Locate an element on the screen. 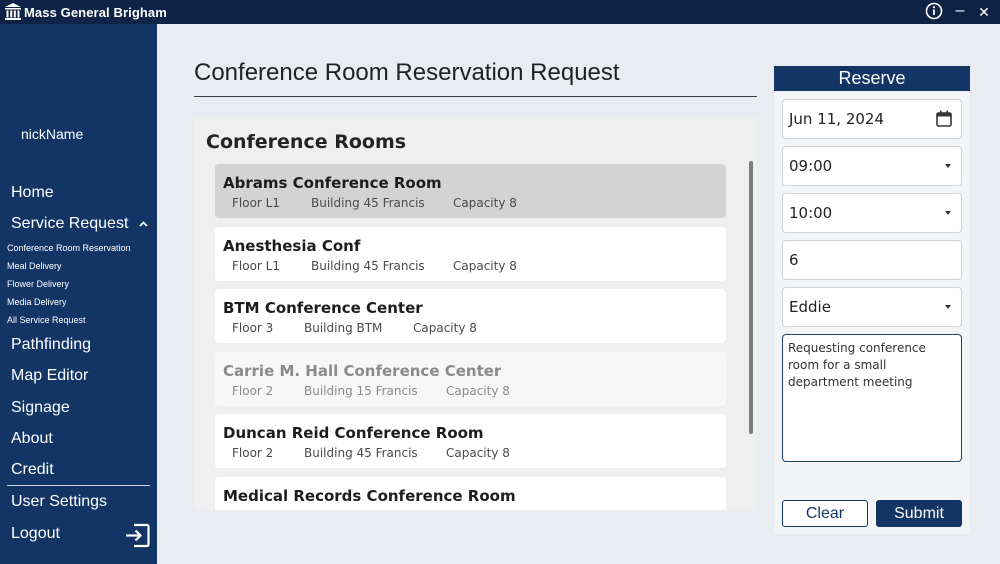 The height and width of the screenshot is (564, 1000). nav-user-settings: User Settings is located at coordinates (59, 502).